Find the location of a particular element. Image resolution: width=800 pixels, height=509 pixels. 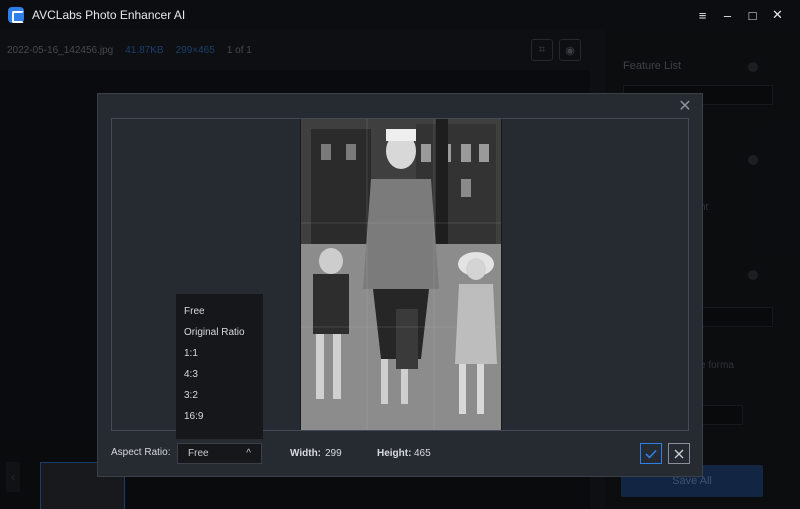

cancel-button is located at coordinates (679, 453).